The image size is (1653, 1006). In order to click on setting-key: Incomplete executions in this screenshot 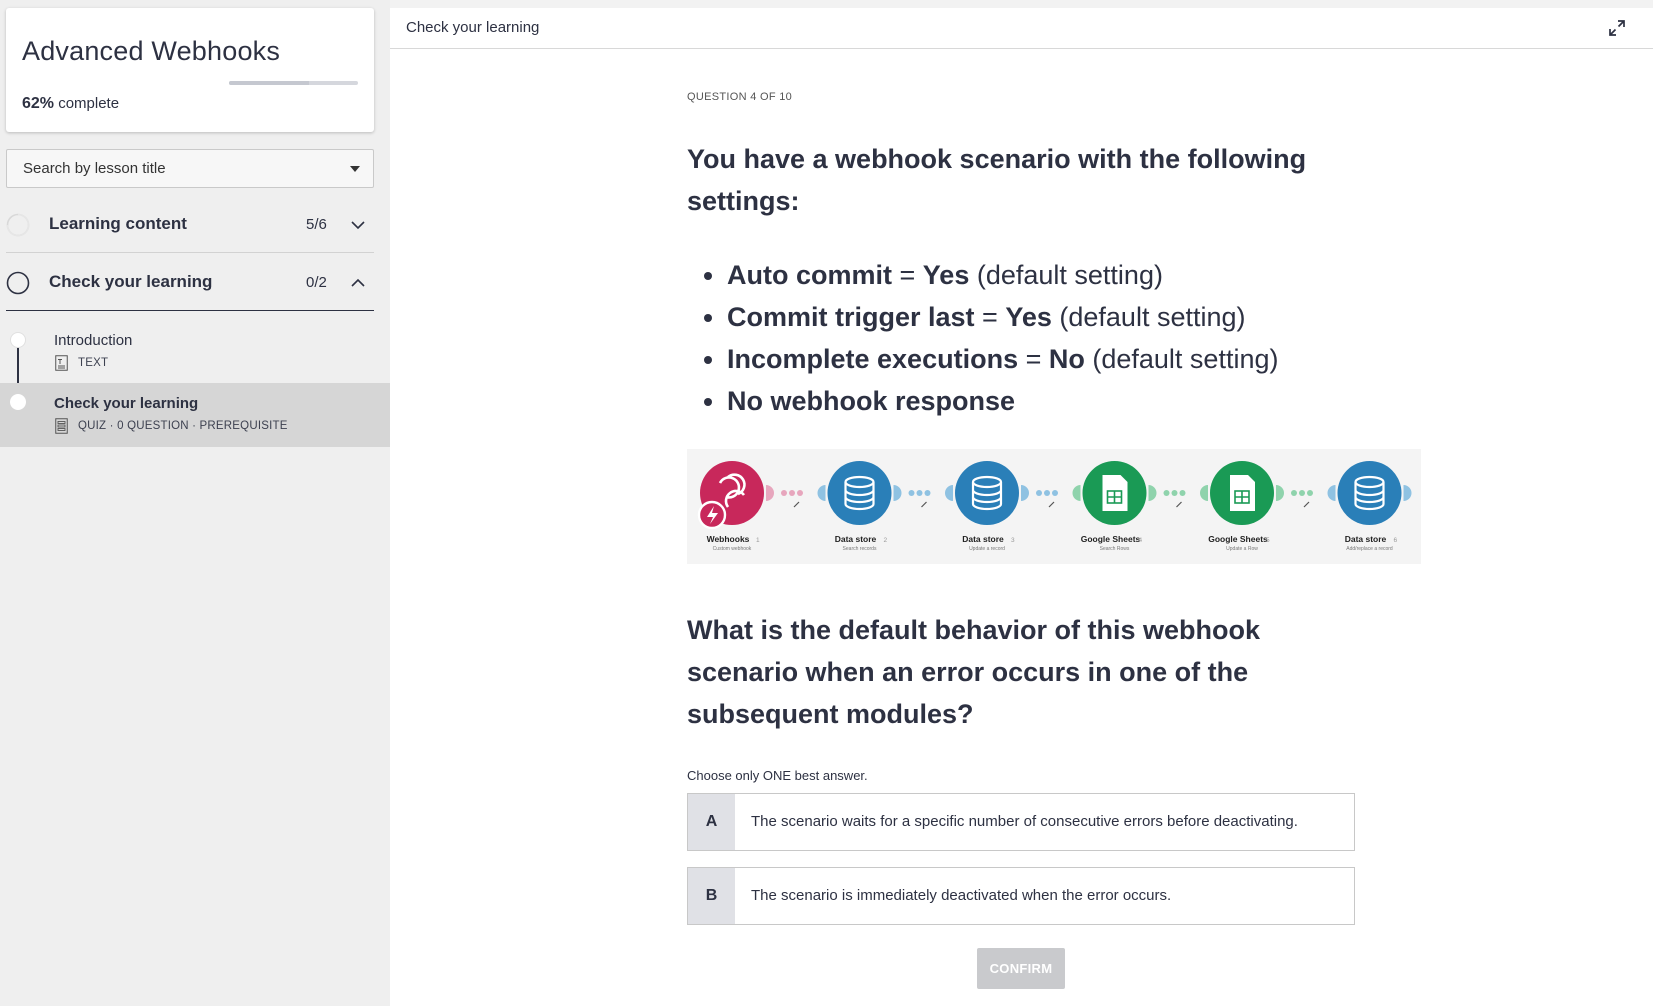, I will do `click(873, 359)`.